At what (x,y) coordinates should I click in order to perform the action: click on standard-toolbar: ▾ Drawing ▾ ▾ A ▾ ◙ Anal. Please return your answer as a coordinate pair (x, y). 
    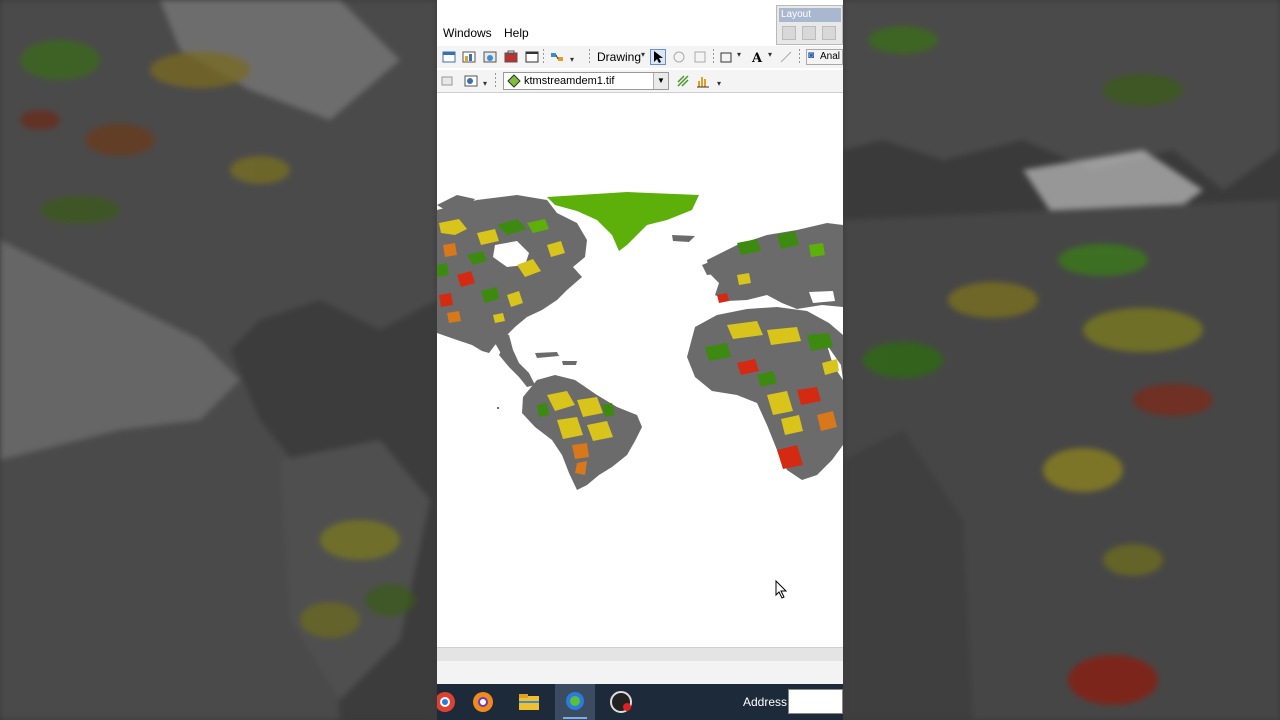
    Looking at the image, I should click on (640, 57).